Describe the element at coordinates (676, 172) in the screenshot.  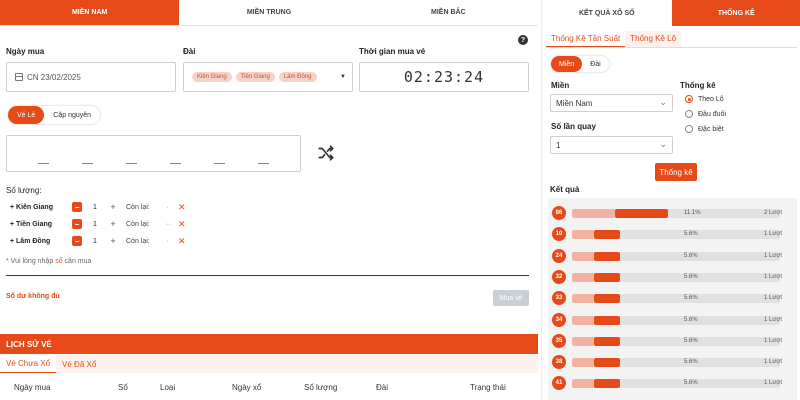
I see `statistics-button: Thống kê` at that location.